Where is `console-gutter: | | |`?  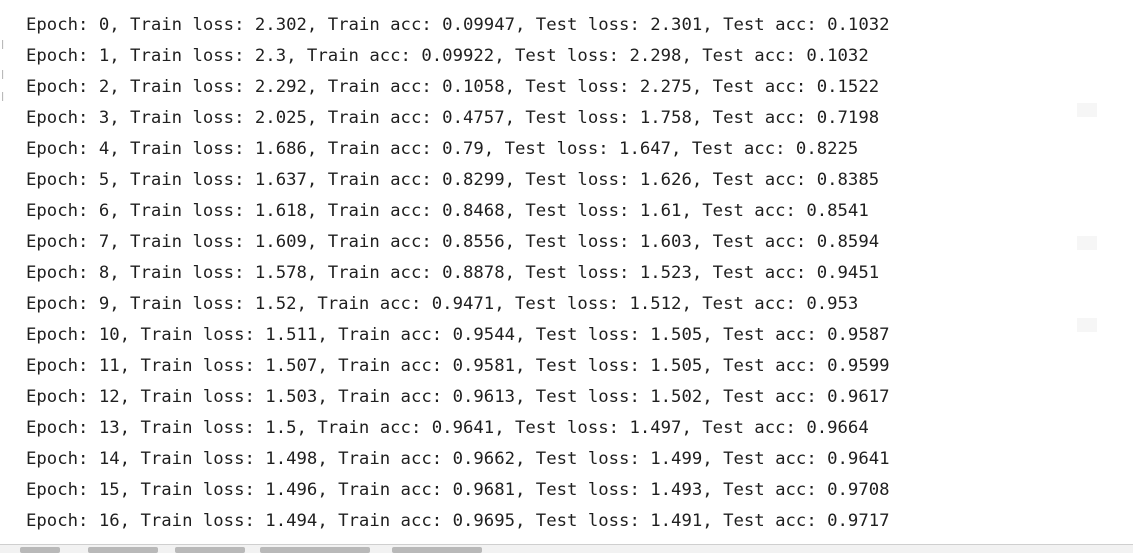
console-gutter: | | | is located at coordinates (5, 272).